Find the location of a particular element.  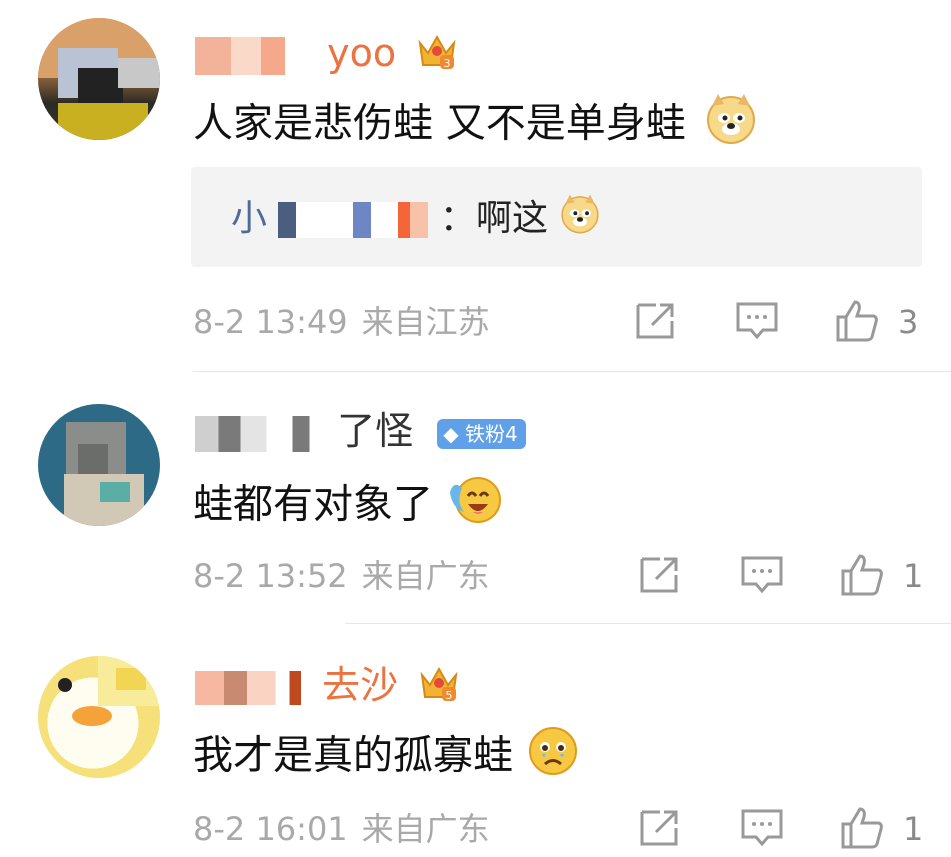

username: 了怪 ◆ 铁粉4 is located at coordinates (360, 431).